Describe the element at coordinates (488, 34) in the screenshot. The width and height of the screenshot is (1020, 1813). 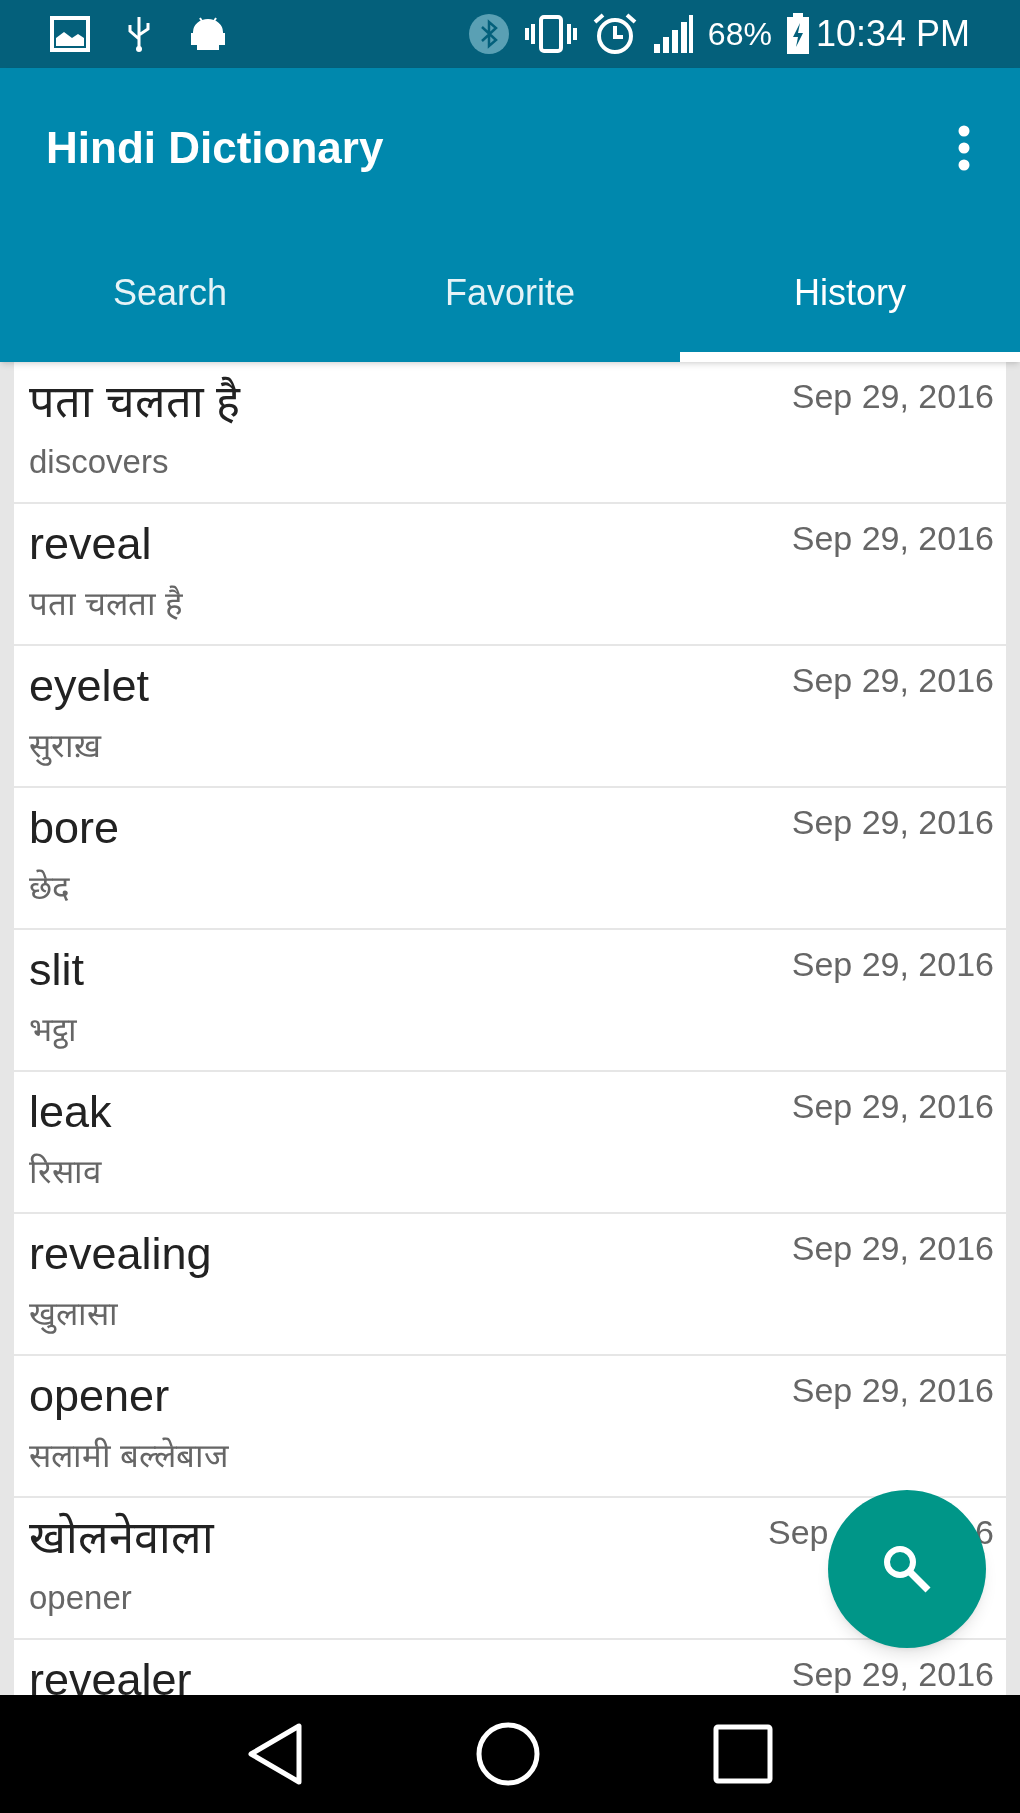
I see `bluetooth-icon` at that location.